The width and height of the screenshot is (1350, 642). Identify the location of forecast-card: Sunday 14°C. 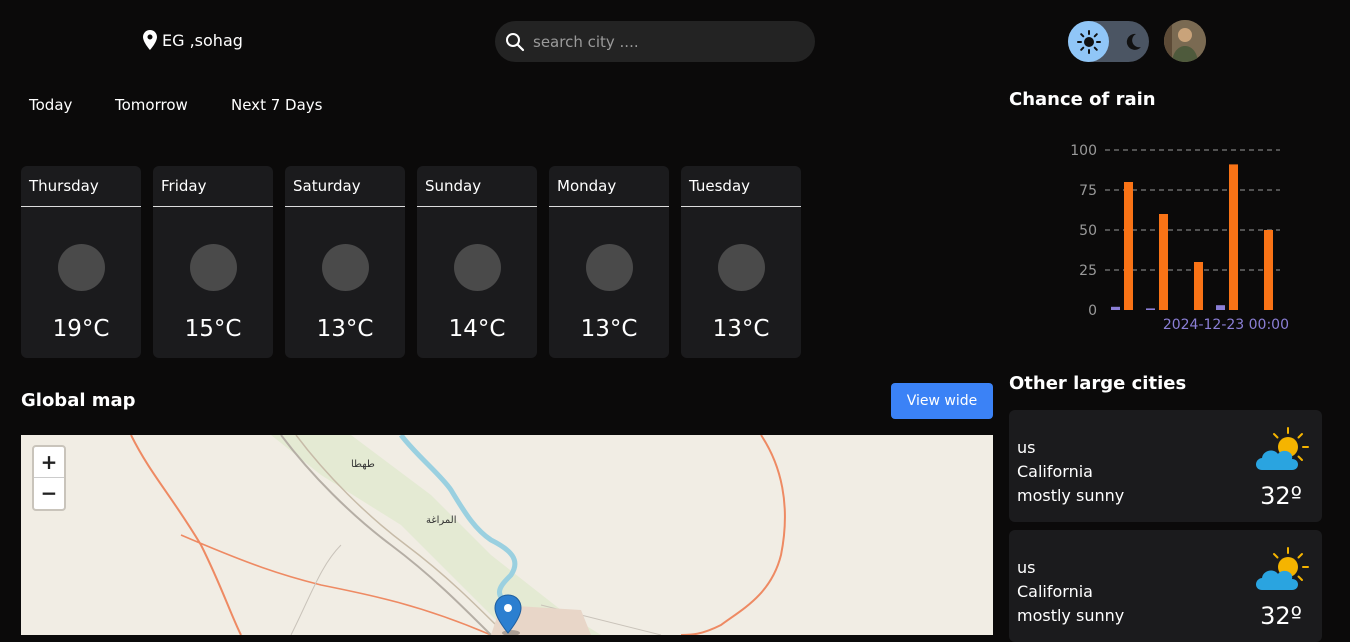
(477, 262).